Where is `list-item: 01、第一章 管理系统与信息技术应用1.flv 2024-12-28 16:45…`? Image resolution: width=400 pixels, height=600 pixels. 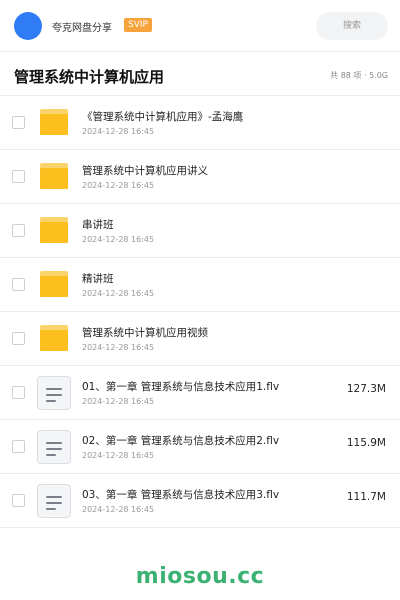
list-item: 01、第一章 管理系统与信息技术应用1.flv 2024-12-28 16:45… is located at coordinates (200, 393).